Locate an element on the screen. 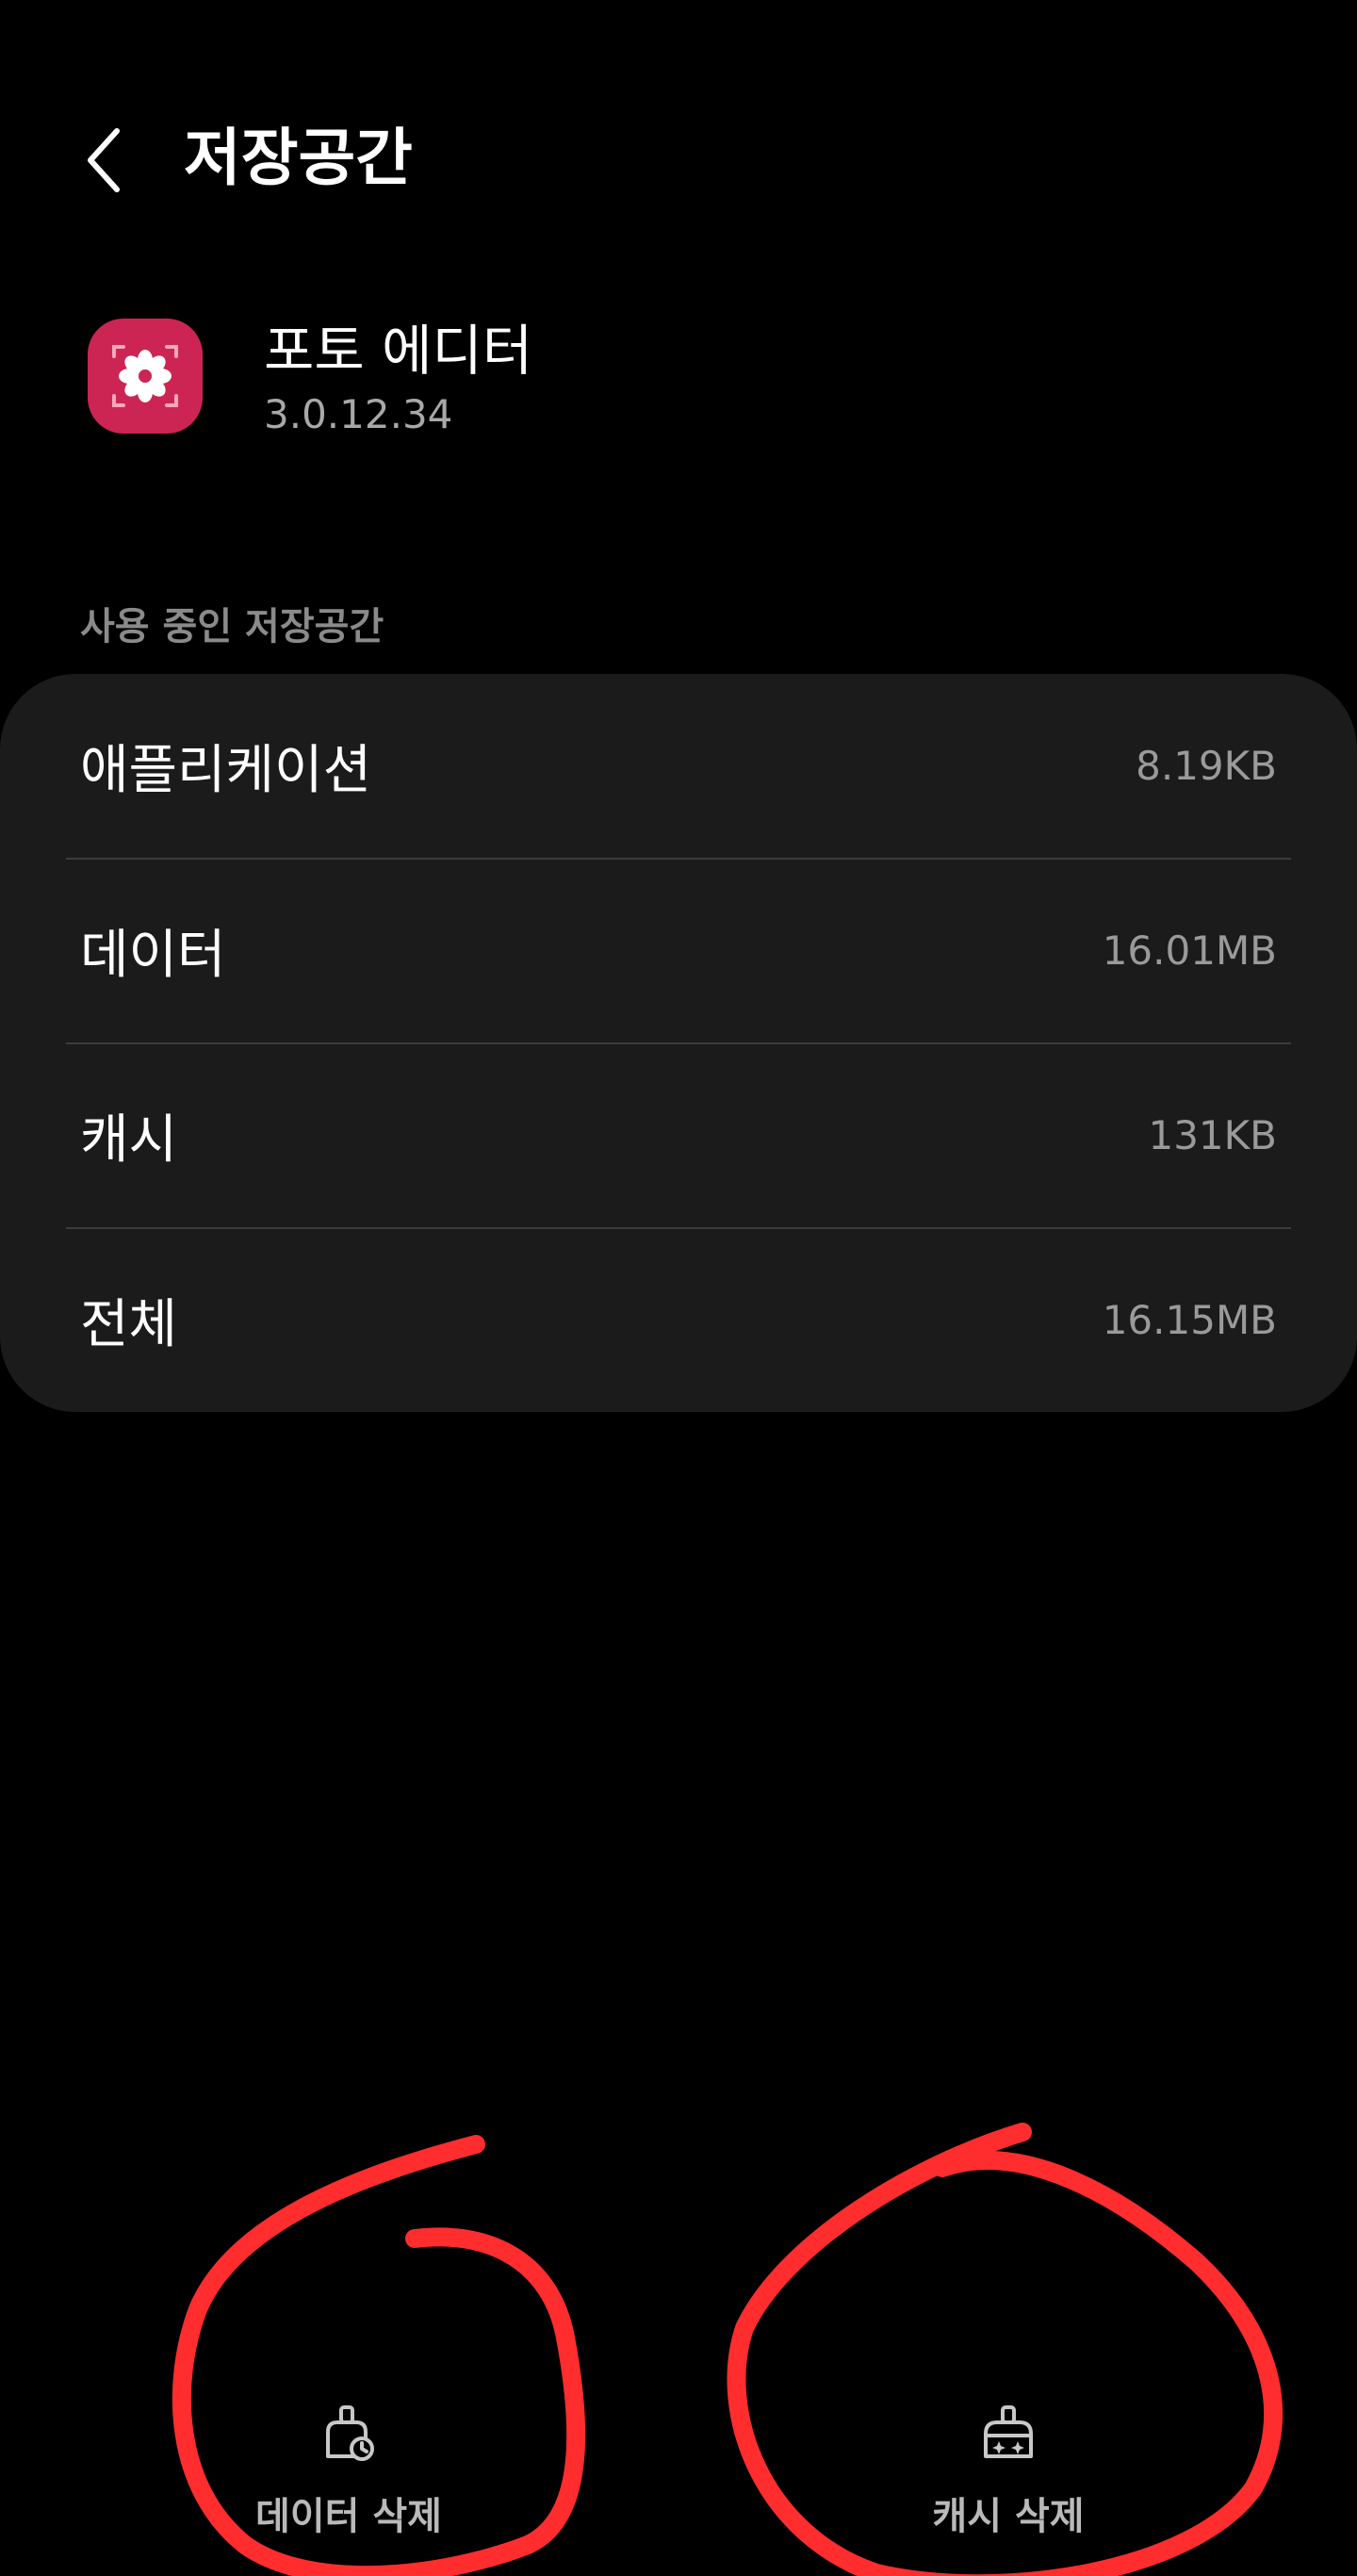  broom-clear-data-icon is located at coordinates (350, 2433).